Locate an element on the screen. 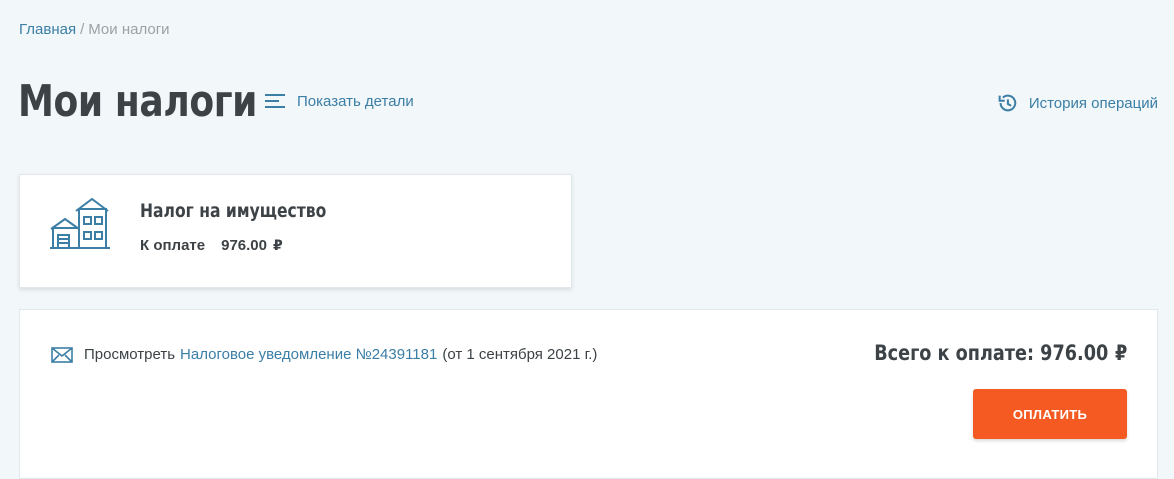 This screenshot has height=479, width=1174. notice-date: (от 1 сентября 2021 г.) is located at coordinates (520, 354).